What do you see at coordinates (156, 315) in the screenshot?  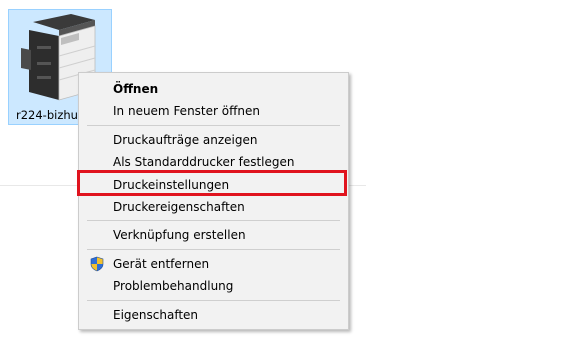 I see `menu-item-label: Eigenschaften` at bounding box center [156, 315].